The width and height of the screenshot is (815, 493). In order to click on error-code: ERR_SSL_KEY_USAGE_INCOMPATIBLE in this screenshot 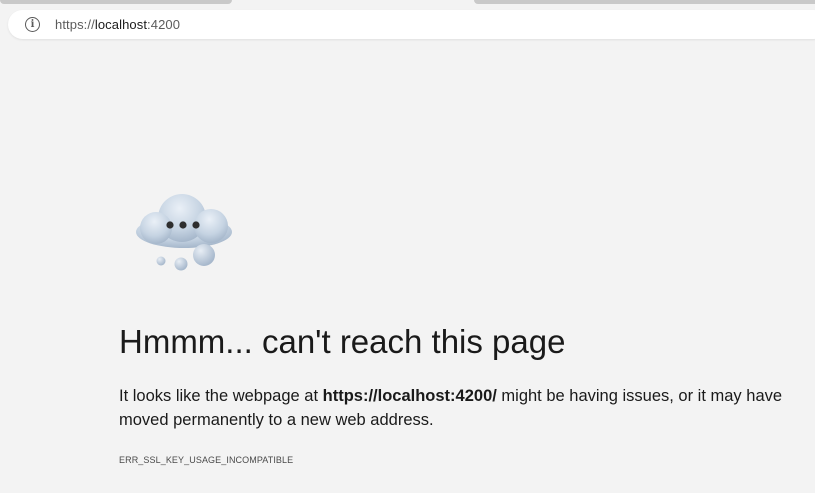, I will do `click(206, 460)`.